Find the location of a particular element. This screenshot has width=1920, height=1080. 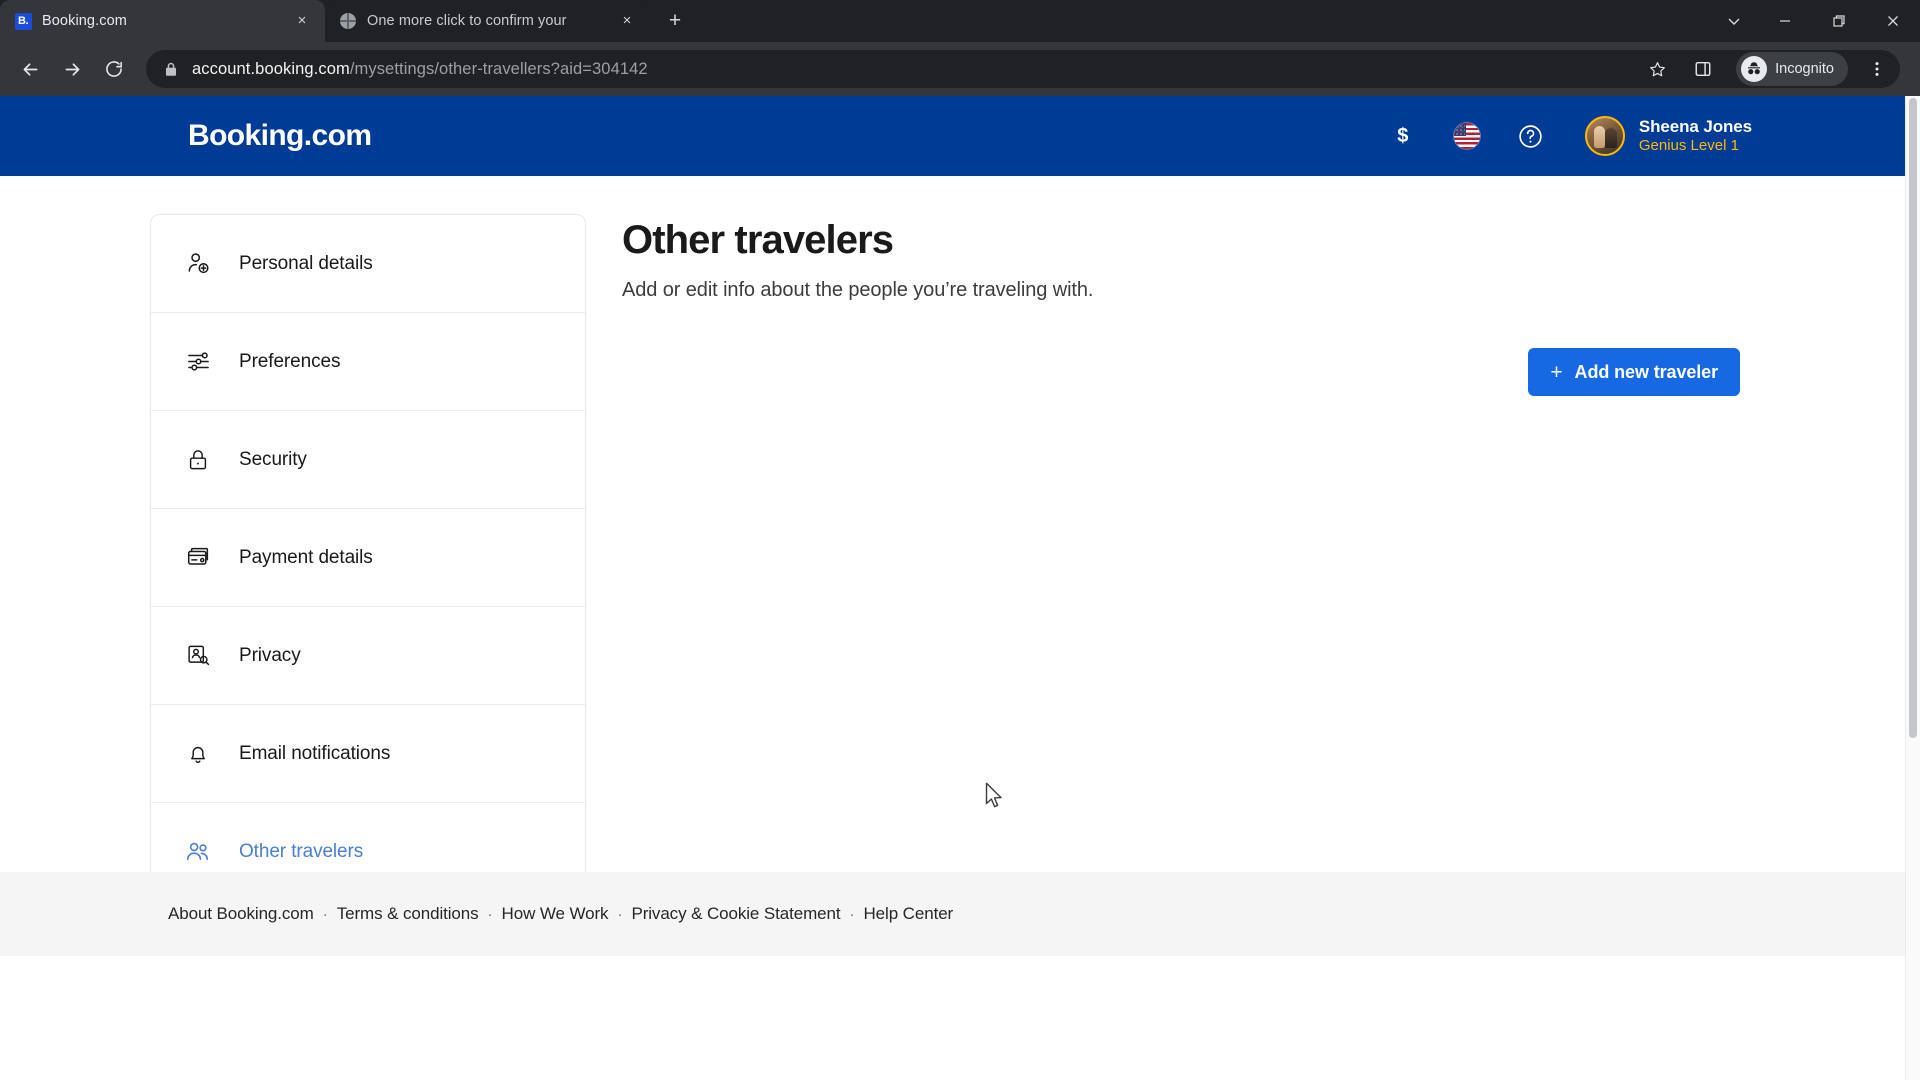

incognito-profile-button: Incognito is located at coordinates (1792, 69).